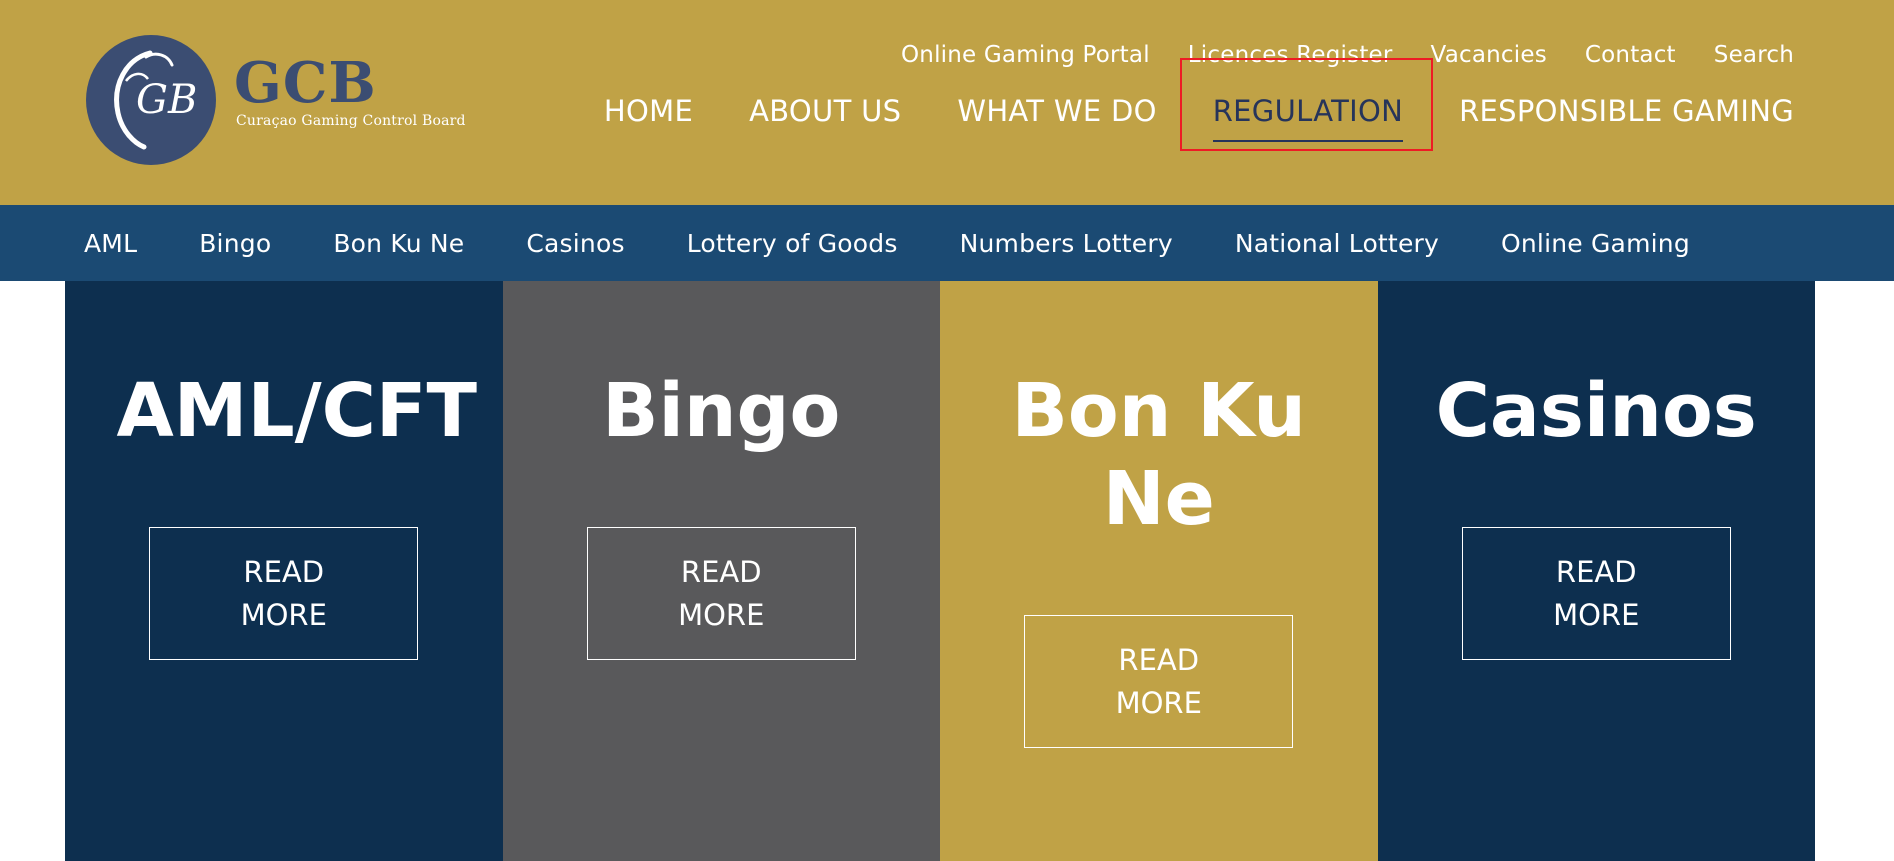  I want to click on subnav-aml: AML, so click(110, 243).